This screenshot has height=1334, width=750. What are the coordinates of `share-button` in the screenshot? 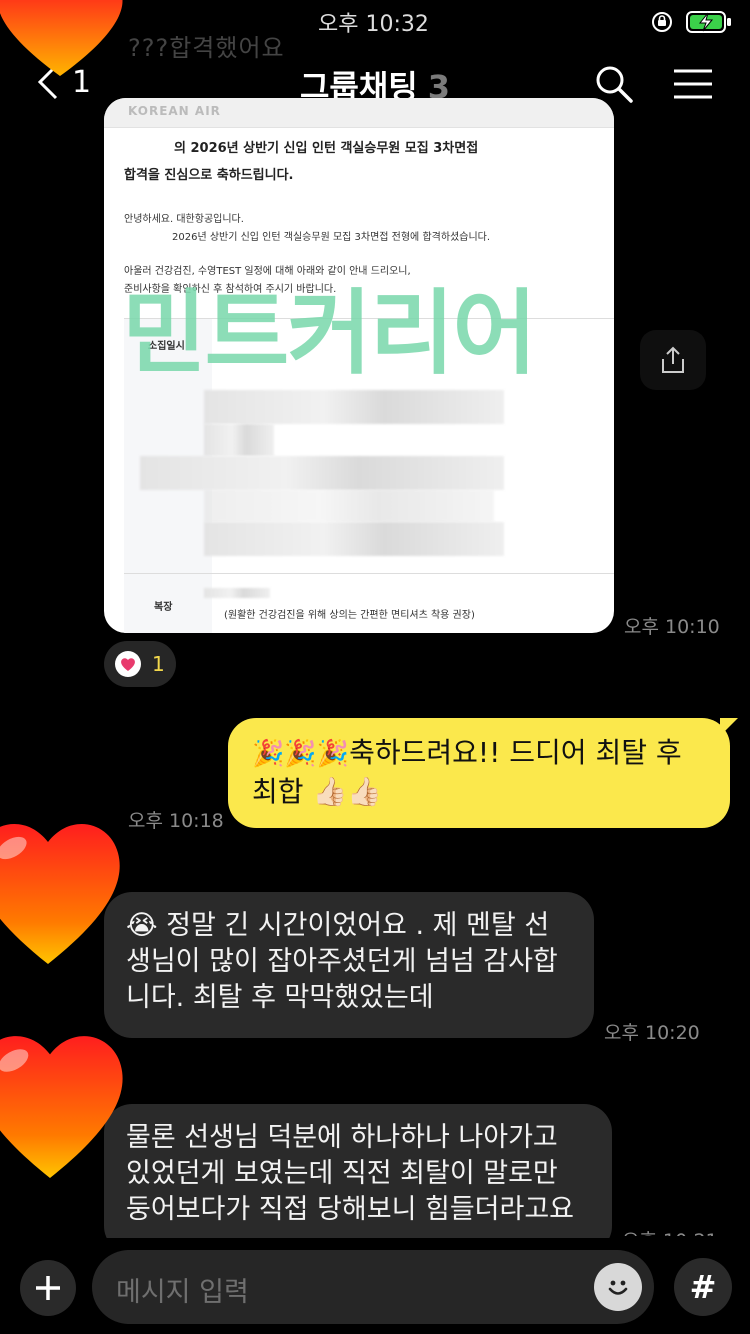 It's located at (673, 360).